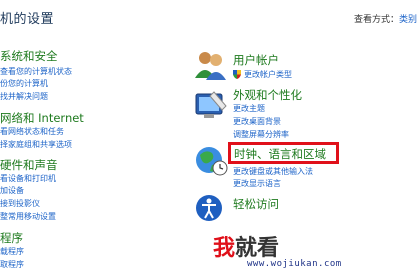  Describe the element at coordinates (29, 56) in the screenshot. I see `category-system-security: 系统和安全` at that location.